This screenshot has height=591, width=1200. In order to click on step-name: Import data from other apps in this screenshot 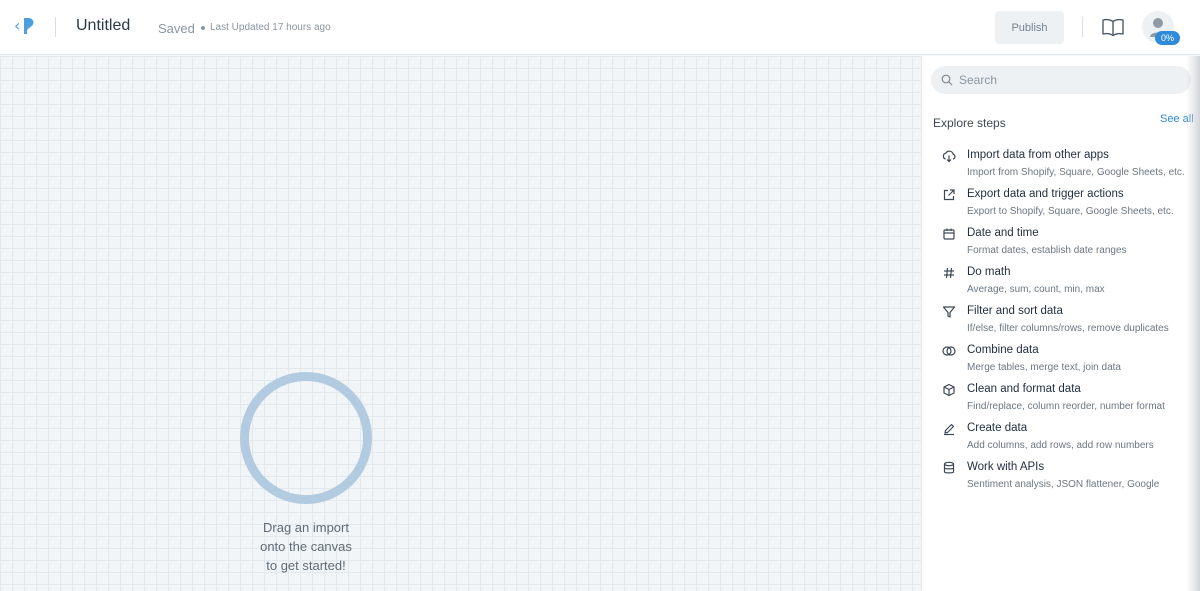, I will do `click(1038, 155)`.